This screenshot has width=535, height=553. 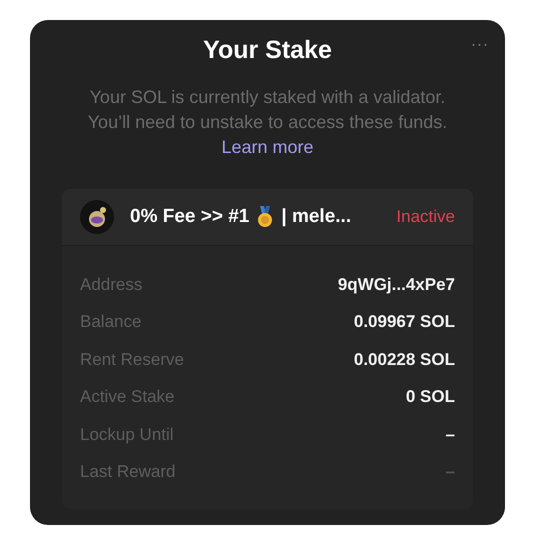 I want to click on status-label: Inactive, so click(x=425, y=217).